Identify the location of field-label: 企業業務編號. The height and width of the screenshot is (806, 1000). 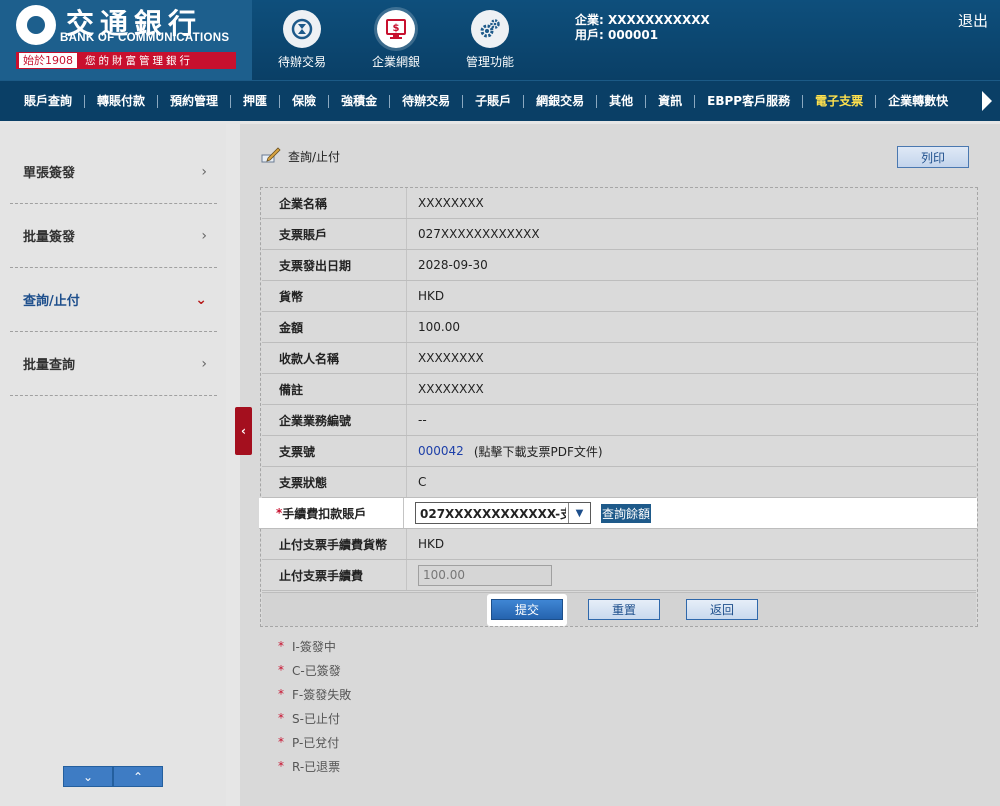
(334, 420).